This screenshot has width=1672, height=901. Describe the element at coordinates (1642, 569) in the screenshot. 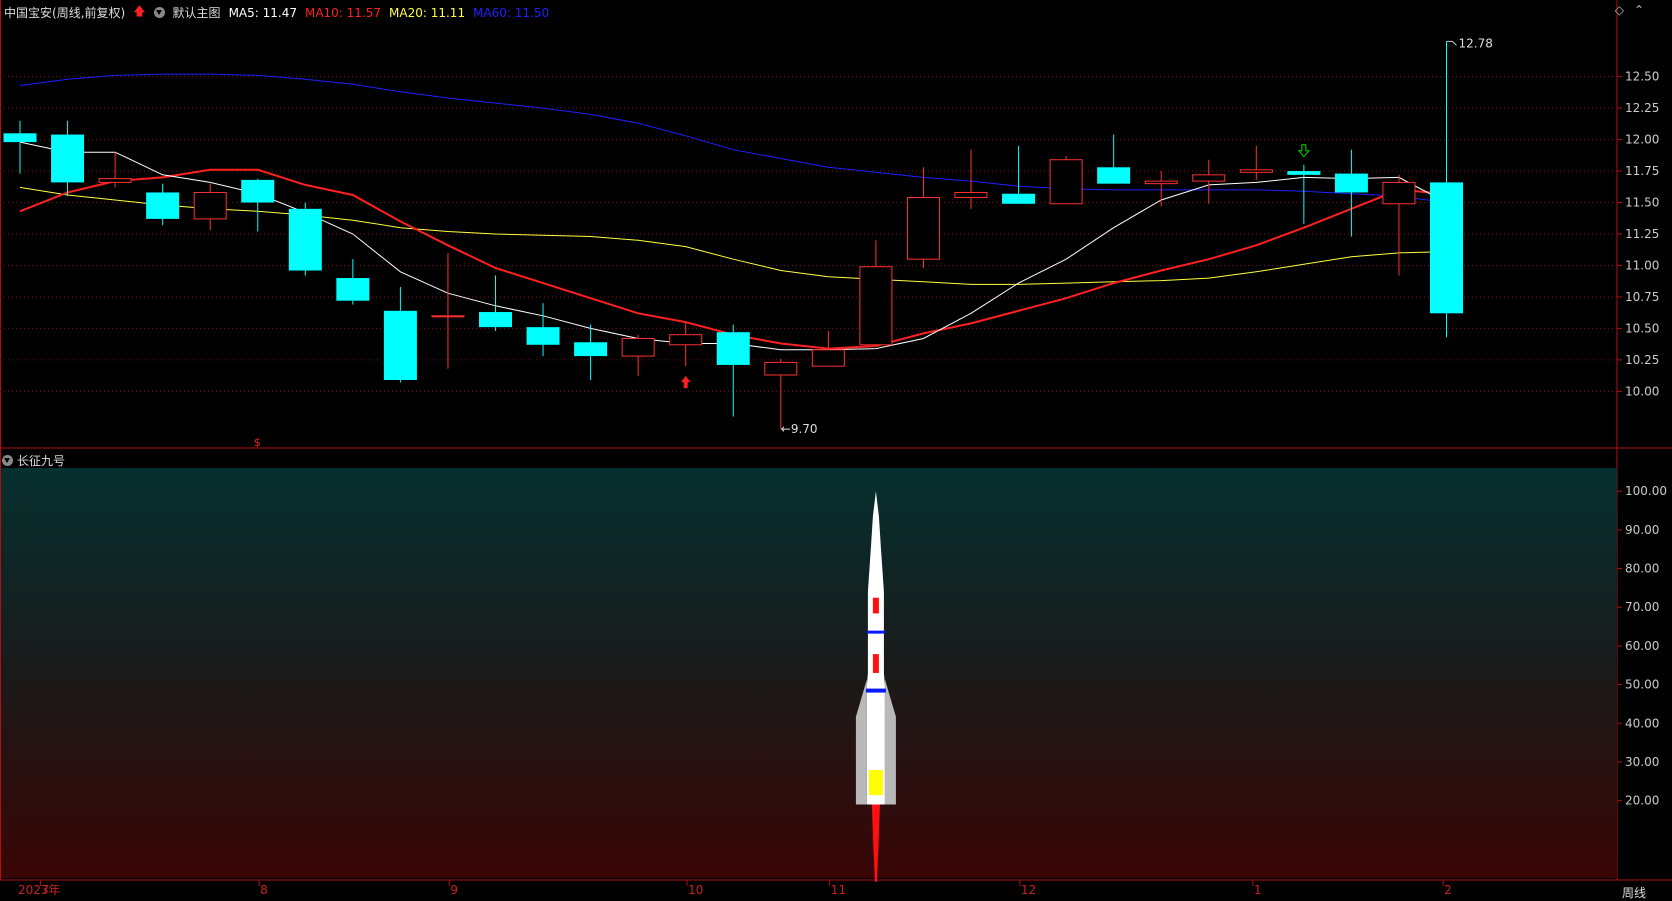

I see `indicator-tick-label: 80.00` at that location.